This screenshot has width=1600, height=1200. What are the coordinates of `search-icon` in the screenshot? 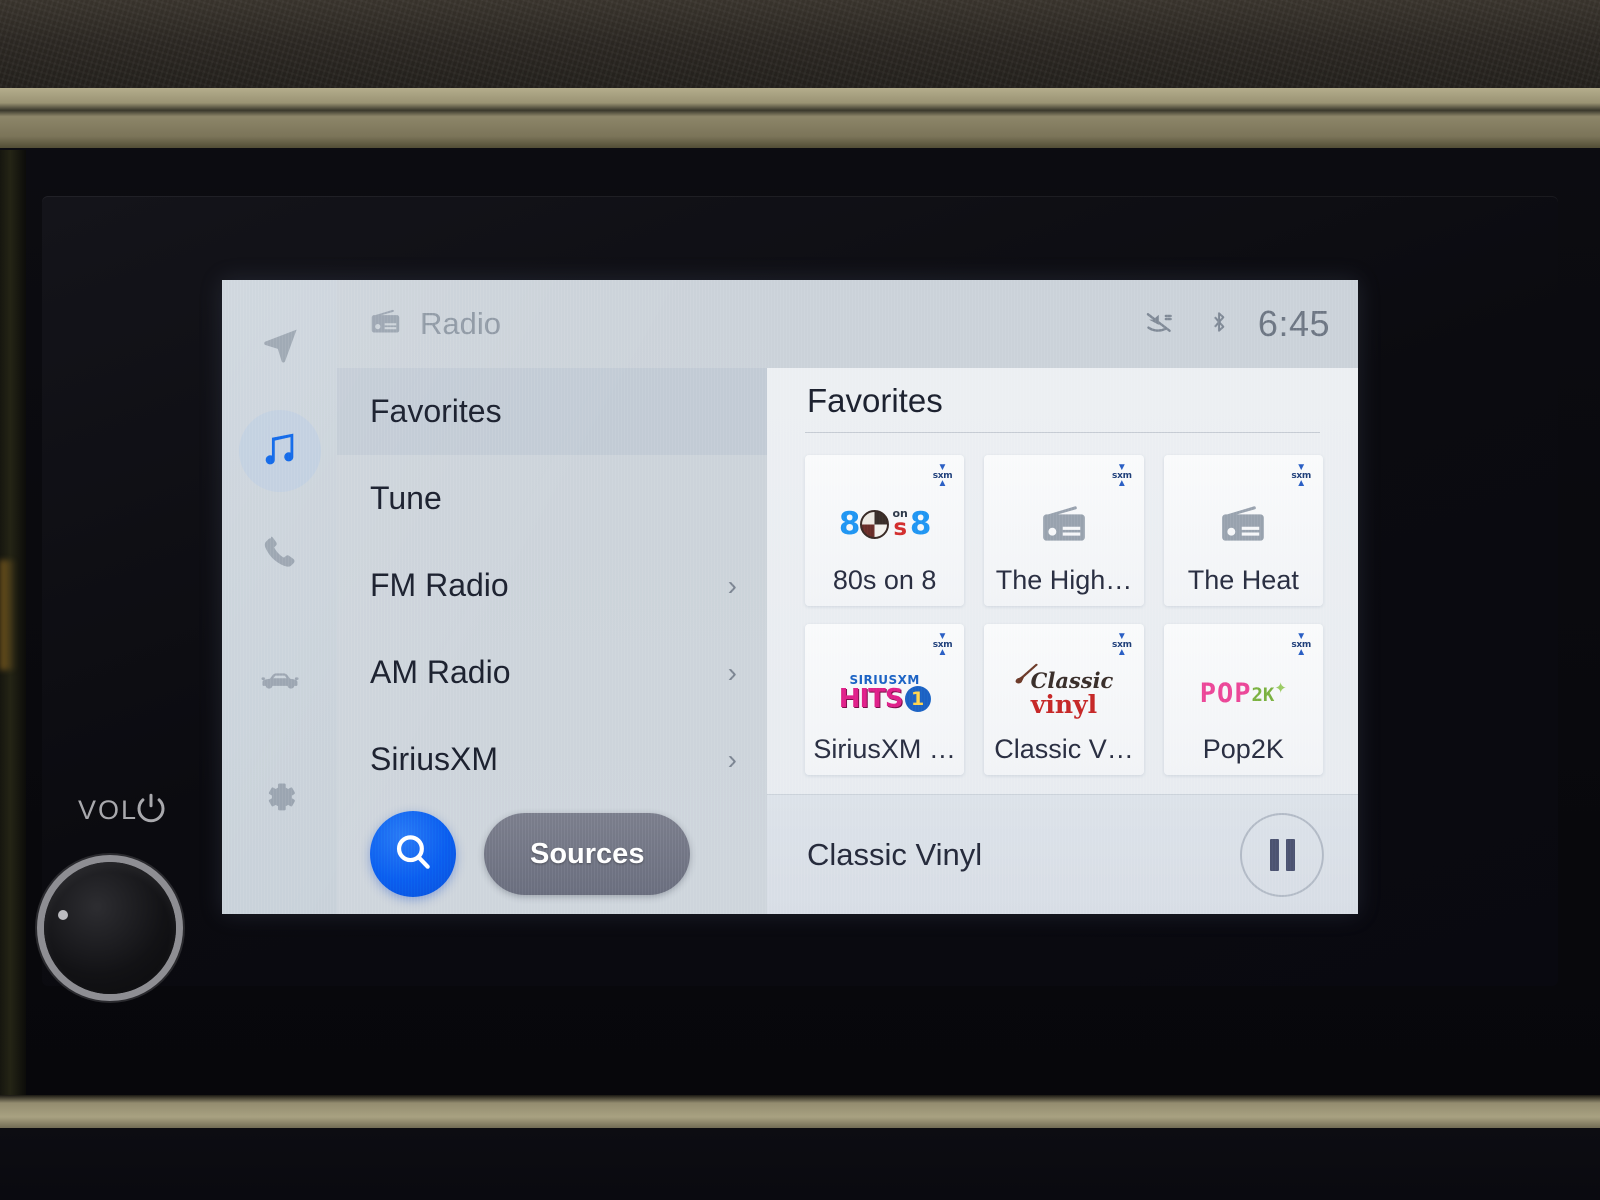 It's located at (413, 854).